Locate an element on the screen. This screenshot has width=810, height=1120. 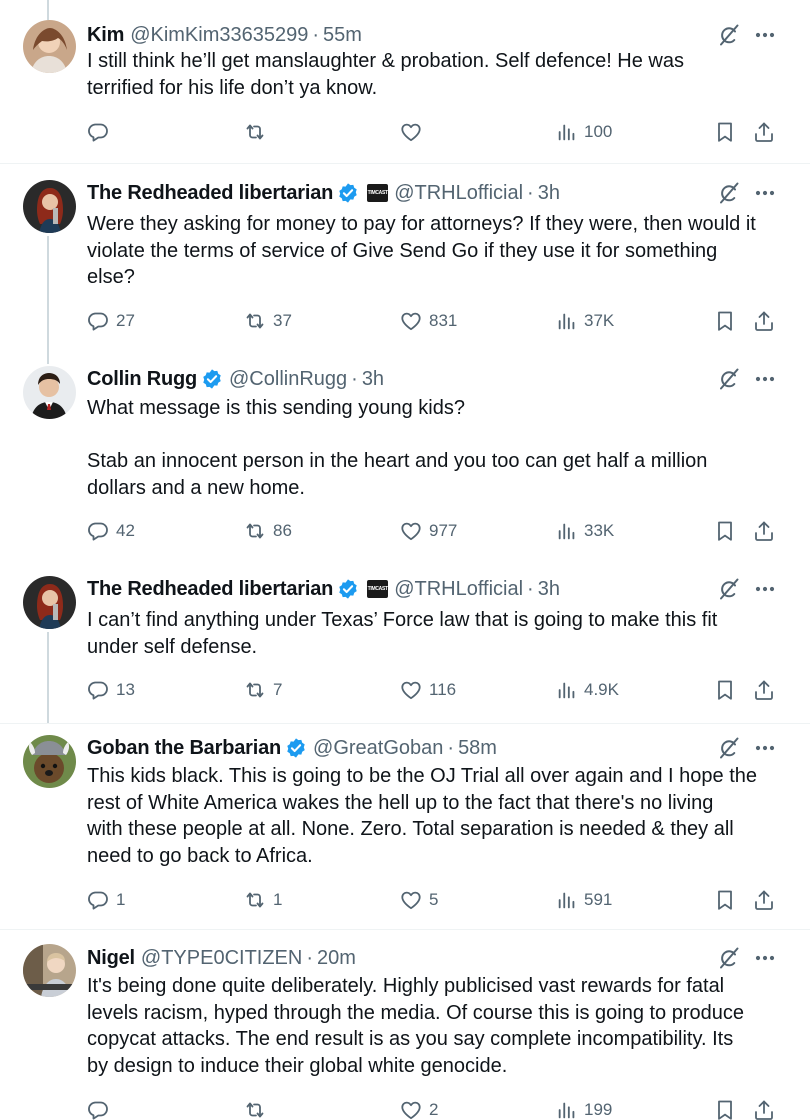
display-name: Kim is located at coordinates (105, 35).